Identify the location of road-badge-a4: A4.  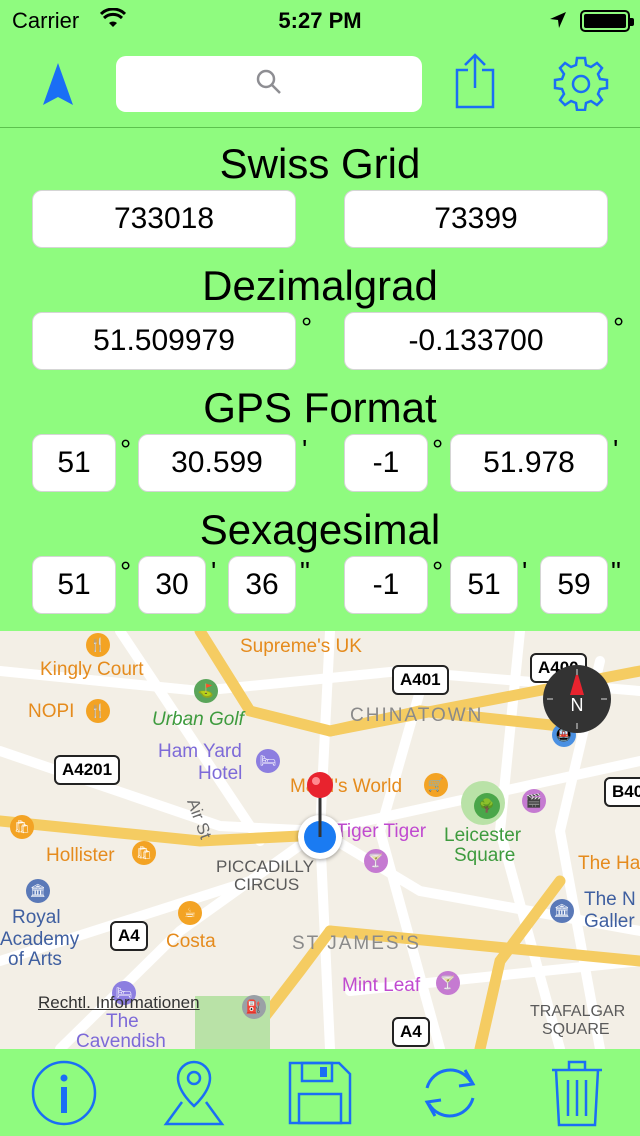
(129, 936).